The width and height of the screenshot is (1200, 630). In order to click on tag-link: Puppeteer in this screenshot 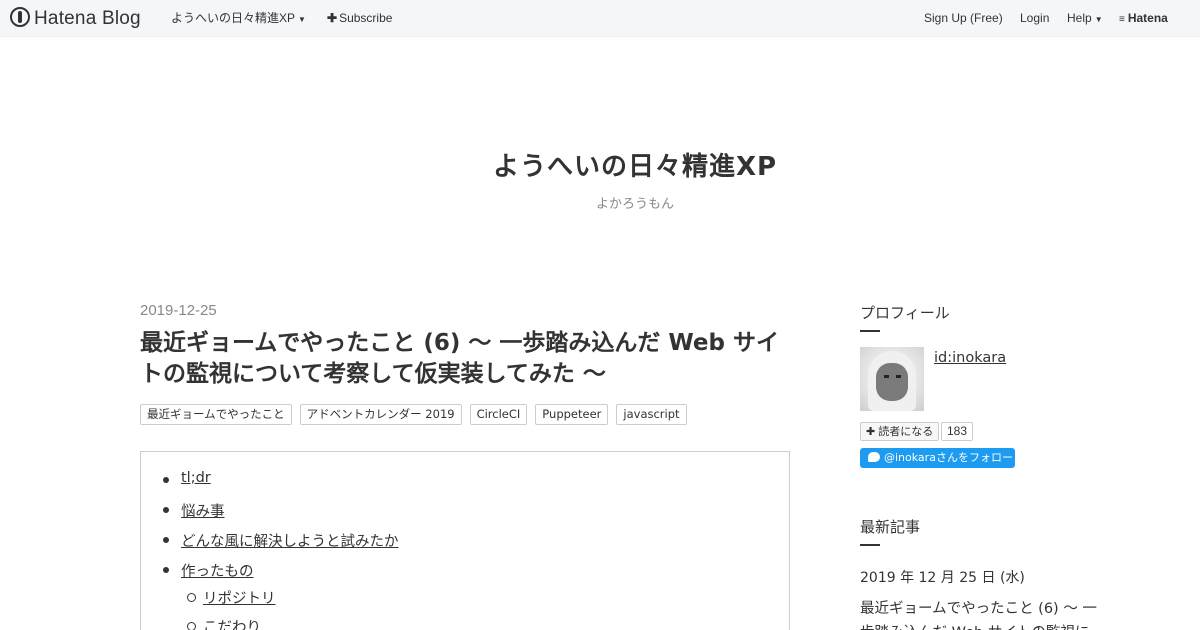, I will do `click(572, 414)`.